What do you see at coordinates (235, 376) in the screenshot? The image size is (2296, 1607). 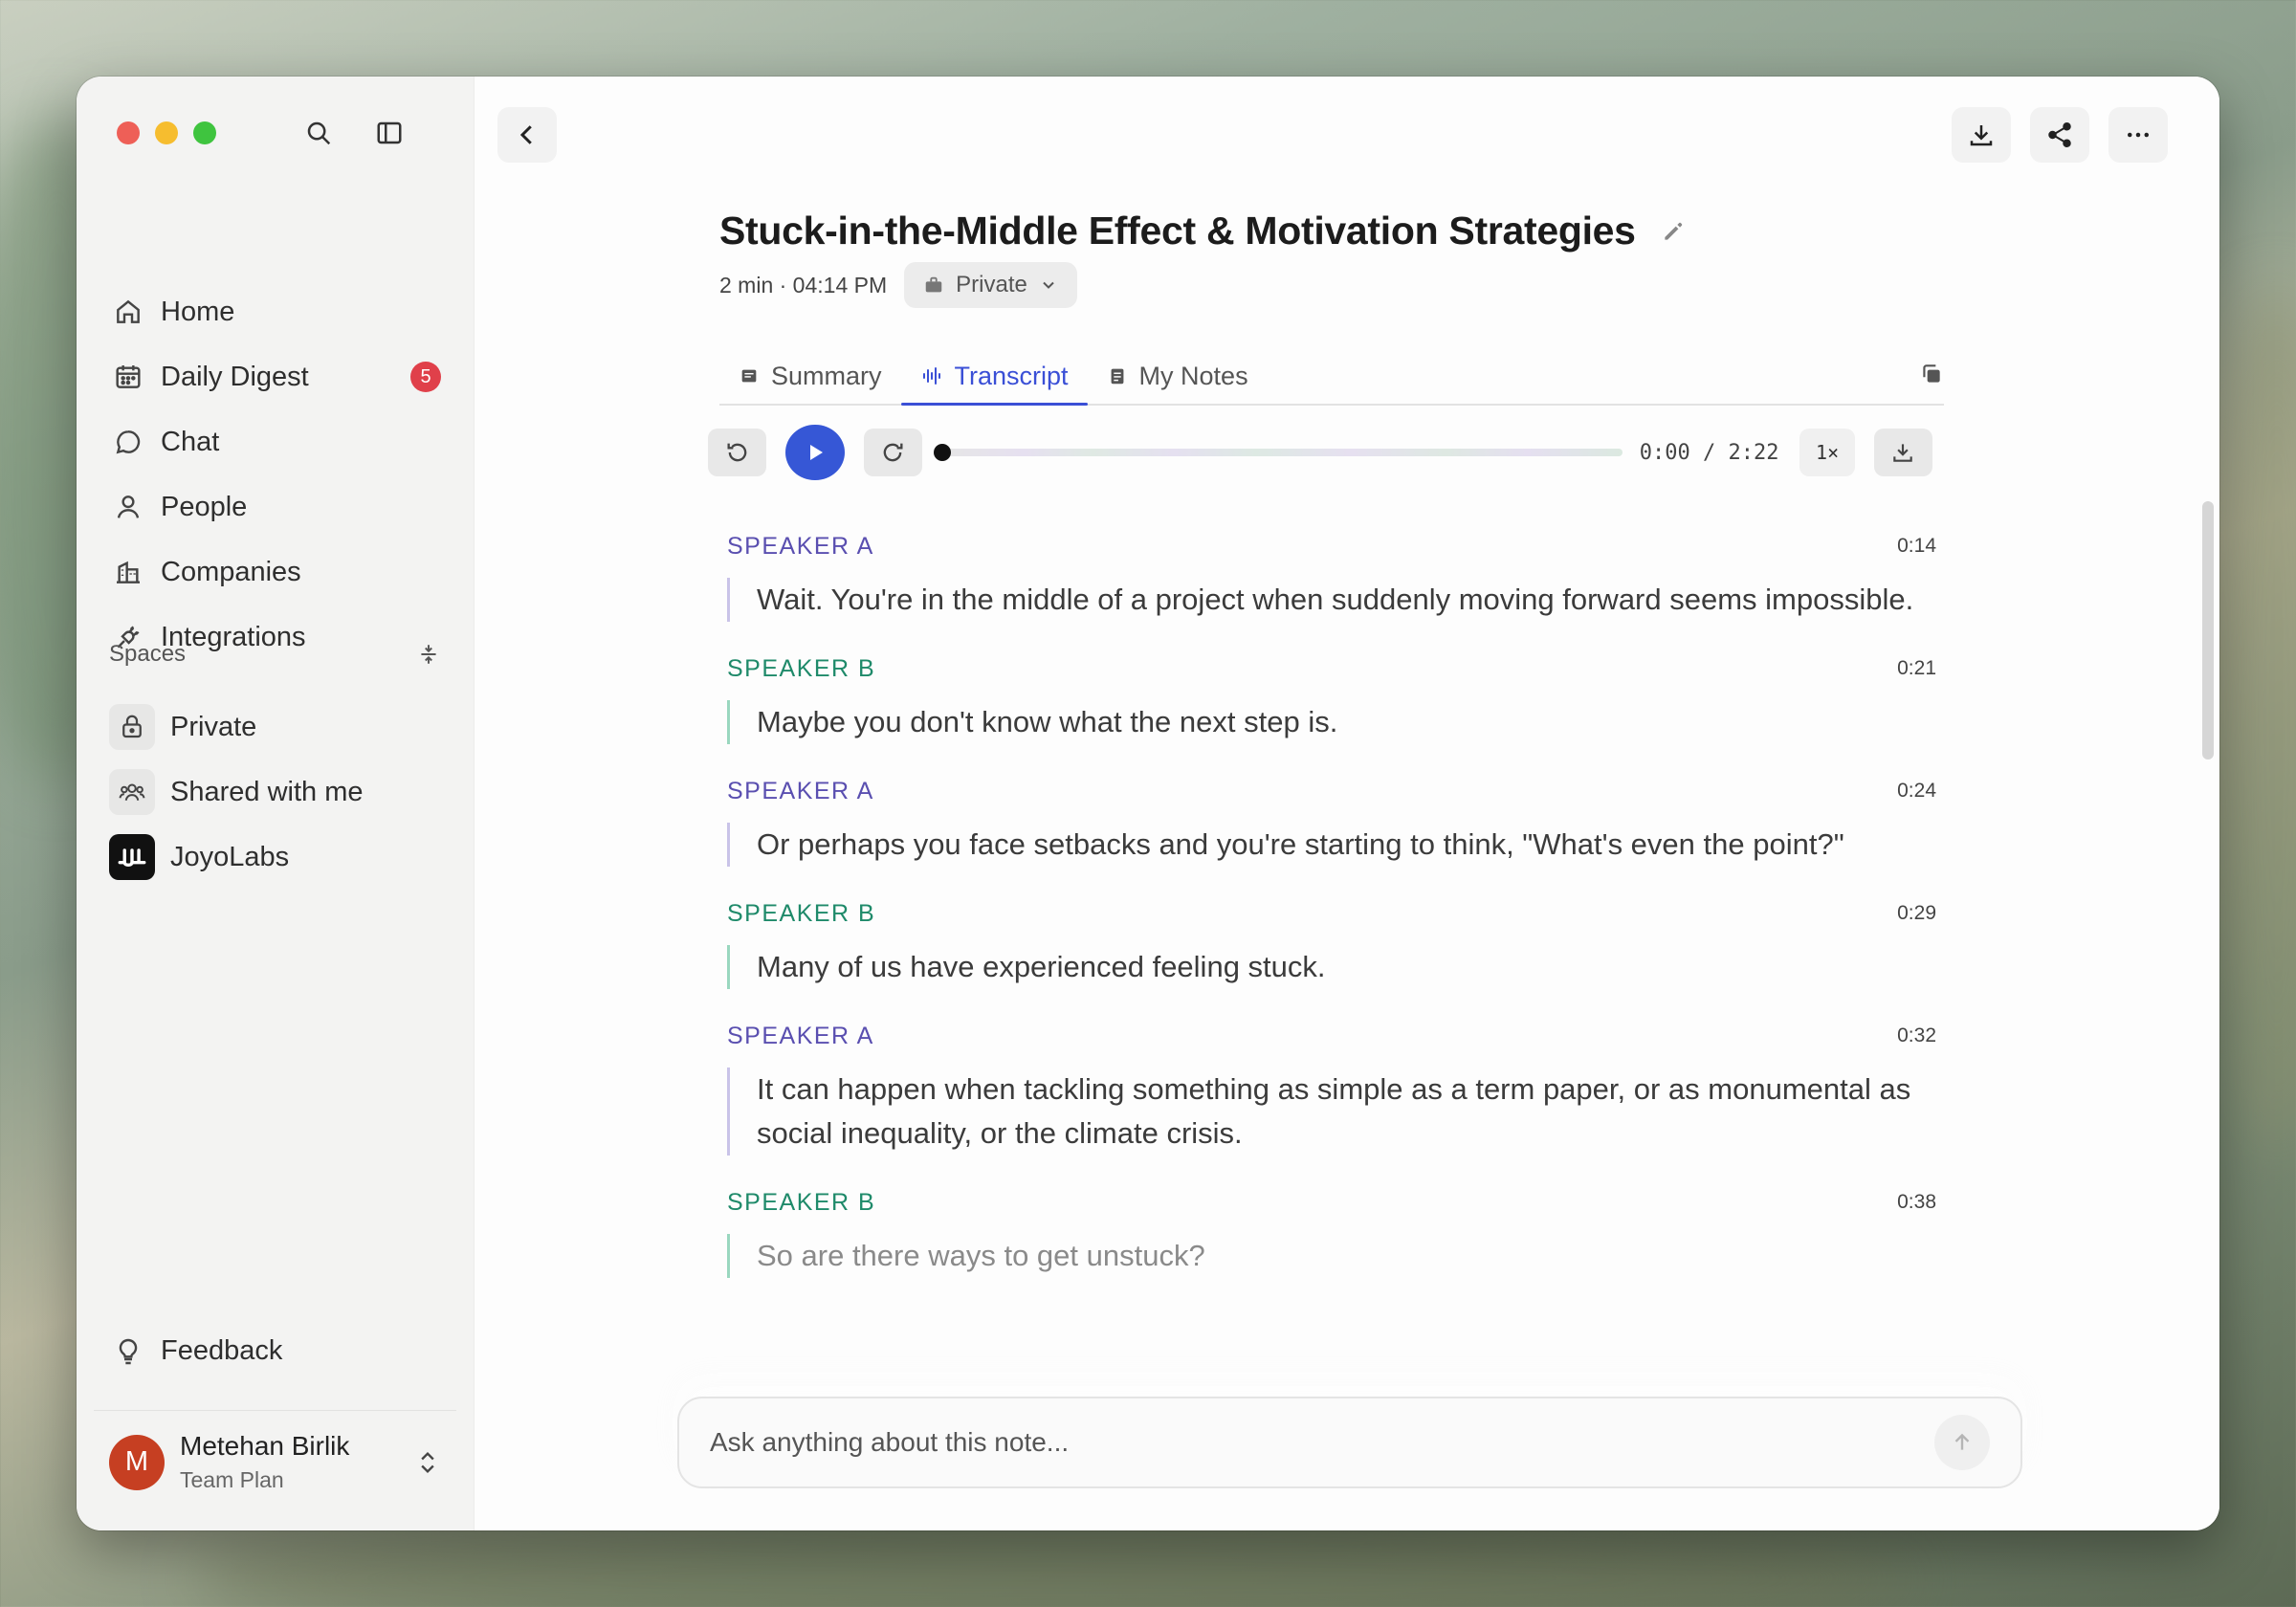 I see `sidebar-item-label: Daily Digest` at bounding box center [235, 376].